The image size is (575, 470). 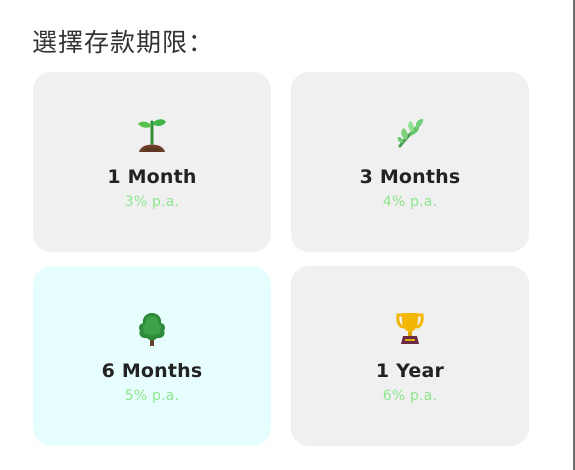 What do you see at coordinates (410, 177) in the screenshot?
I see `term-label: 3 Months` at bounding box center [410, 177].